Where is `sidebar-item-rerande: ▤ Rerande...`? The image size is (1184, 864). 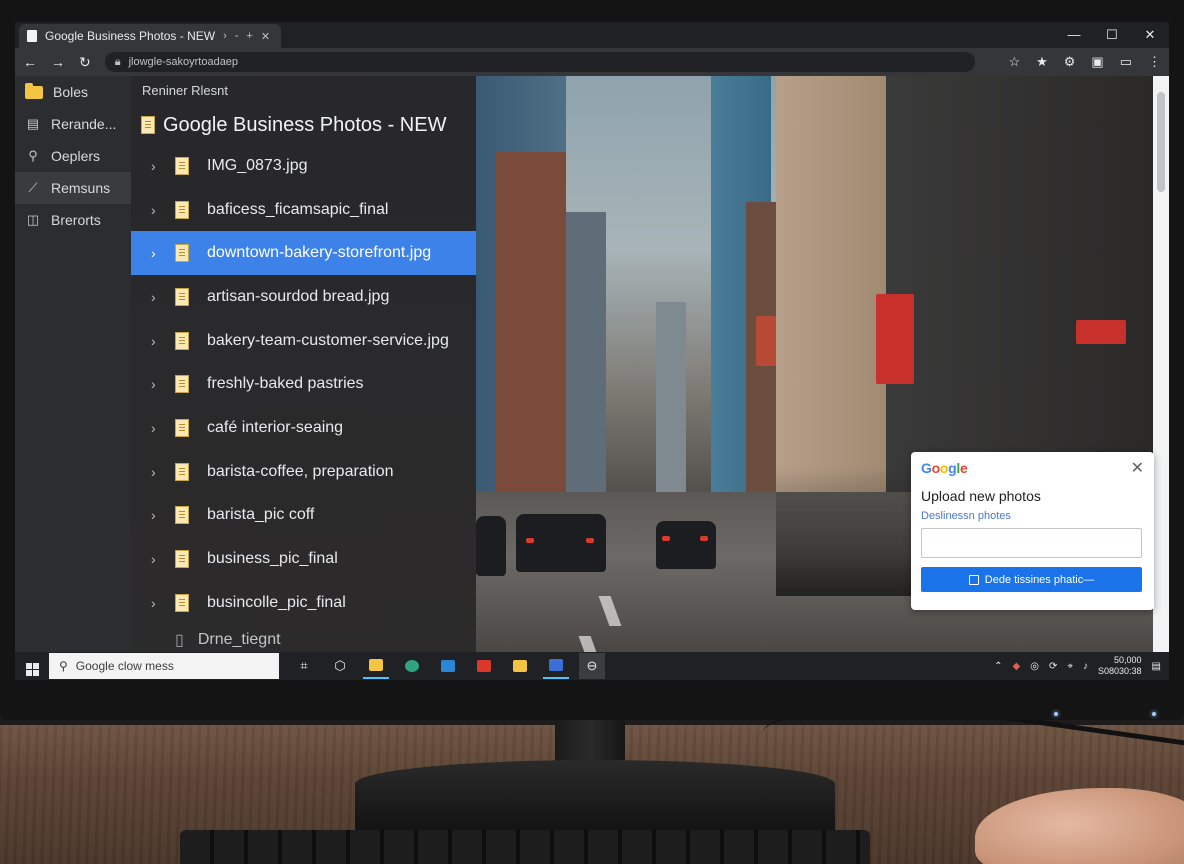
sidebar-item-rerande: ▤ Rerande... is located at coordinates (73, 124).